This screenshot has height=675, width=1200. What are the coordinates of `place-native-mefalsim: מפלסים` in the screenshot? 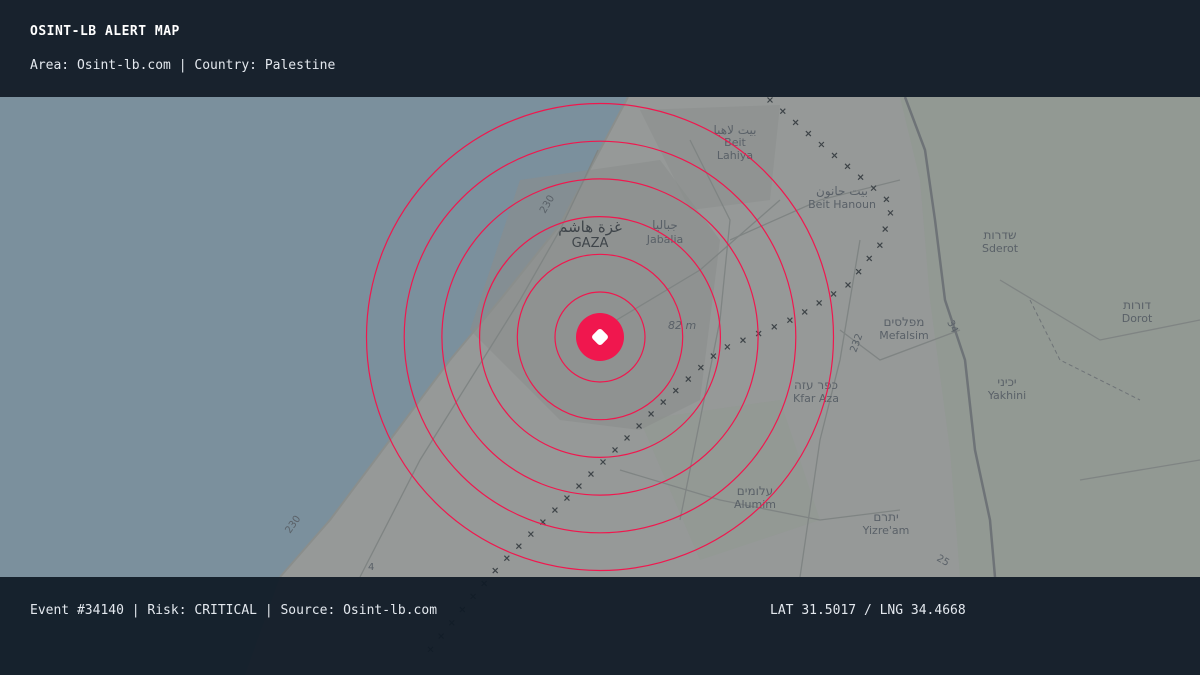 It's located at (904, 322).